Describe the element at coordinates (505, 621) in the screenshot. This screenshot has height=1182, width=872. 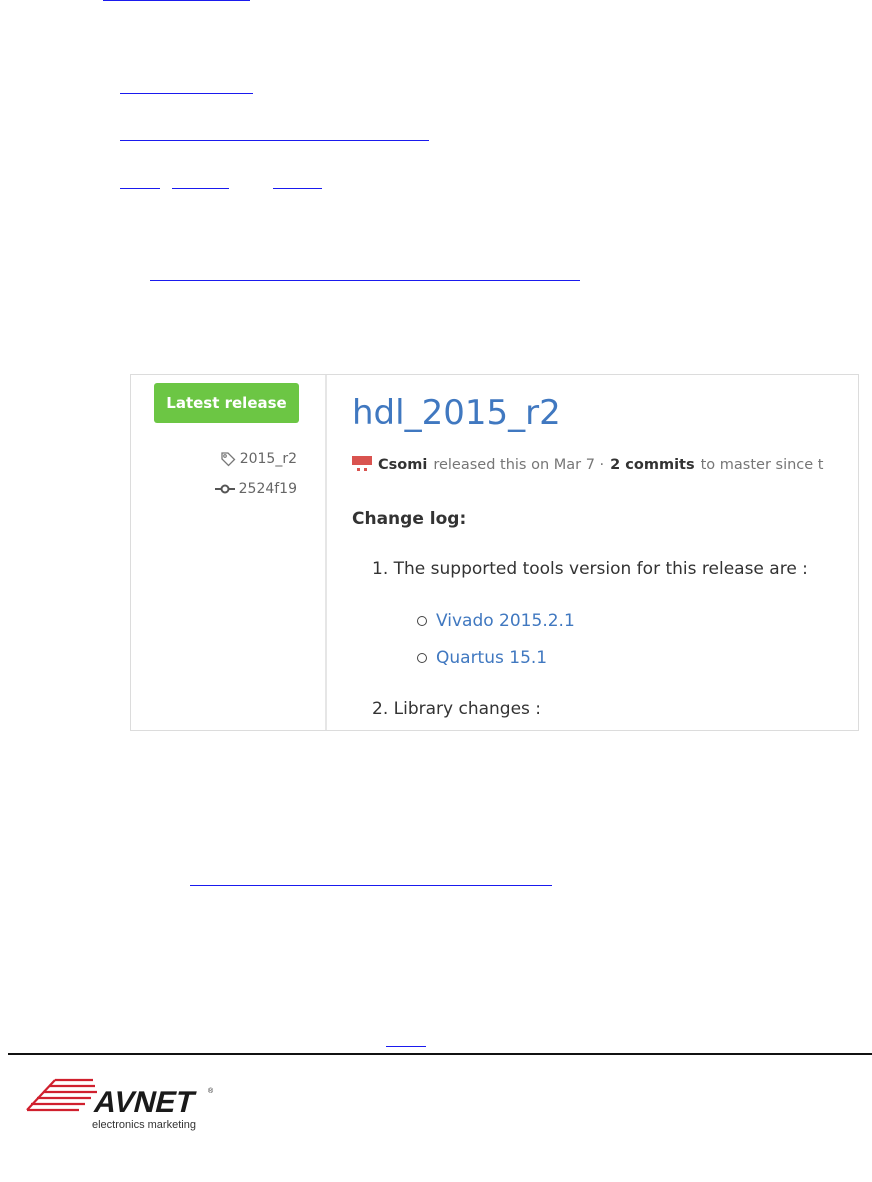
I see `tool-link: Vivado 2015.2.1` at that location.